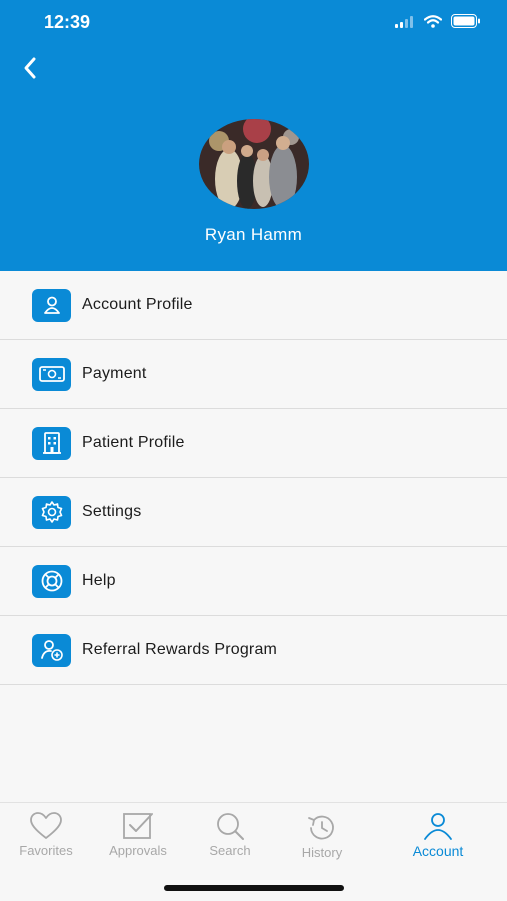 This screenshot has width=507, height=901. Describe the element at coordinates (405, 24) in the screenshot. I see `signal-icon` at that location.